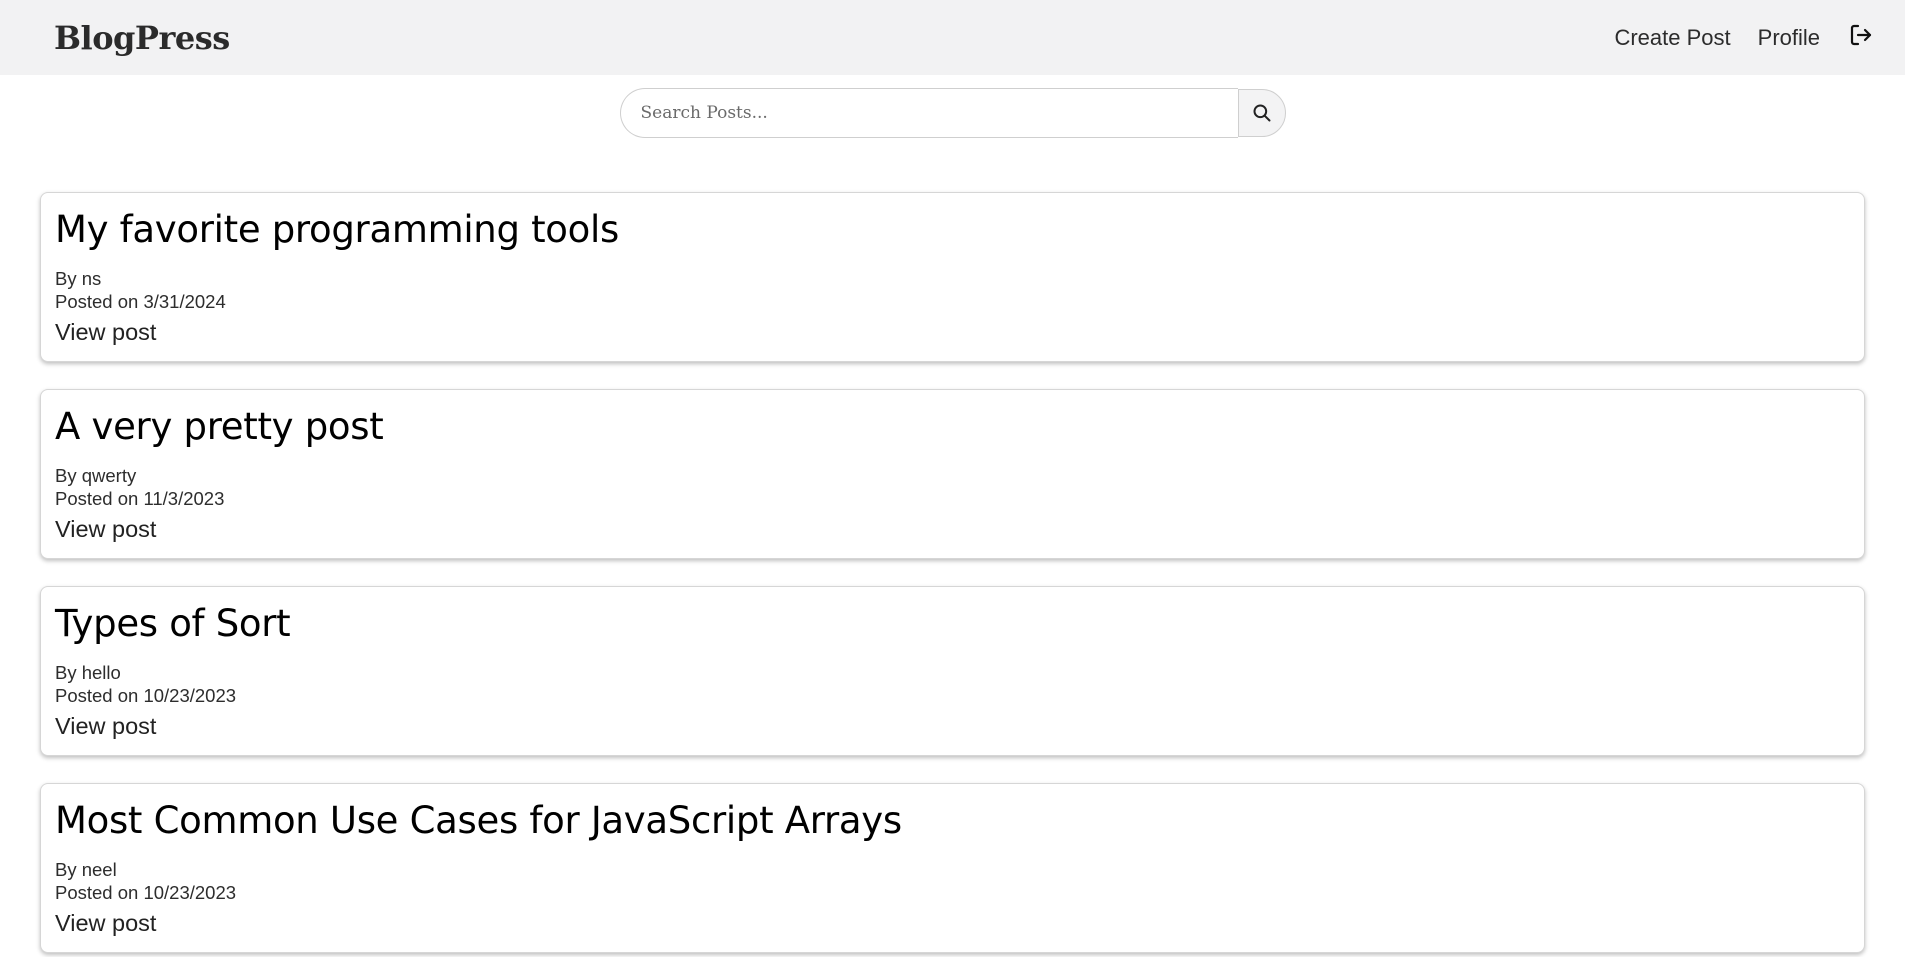  What do you see at coordinates (88, 672) in the screenshot?
I see `post-author: By hello` at bounding box center [88, 672].